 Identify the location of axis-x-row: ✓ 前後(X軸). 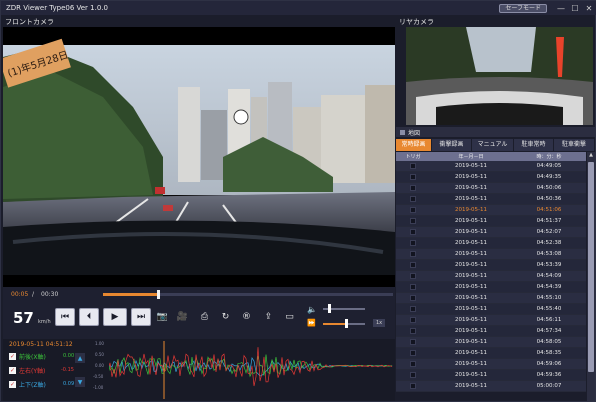
(27, 356).